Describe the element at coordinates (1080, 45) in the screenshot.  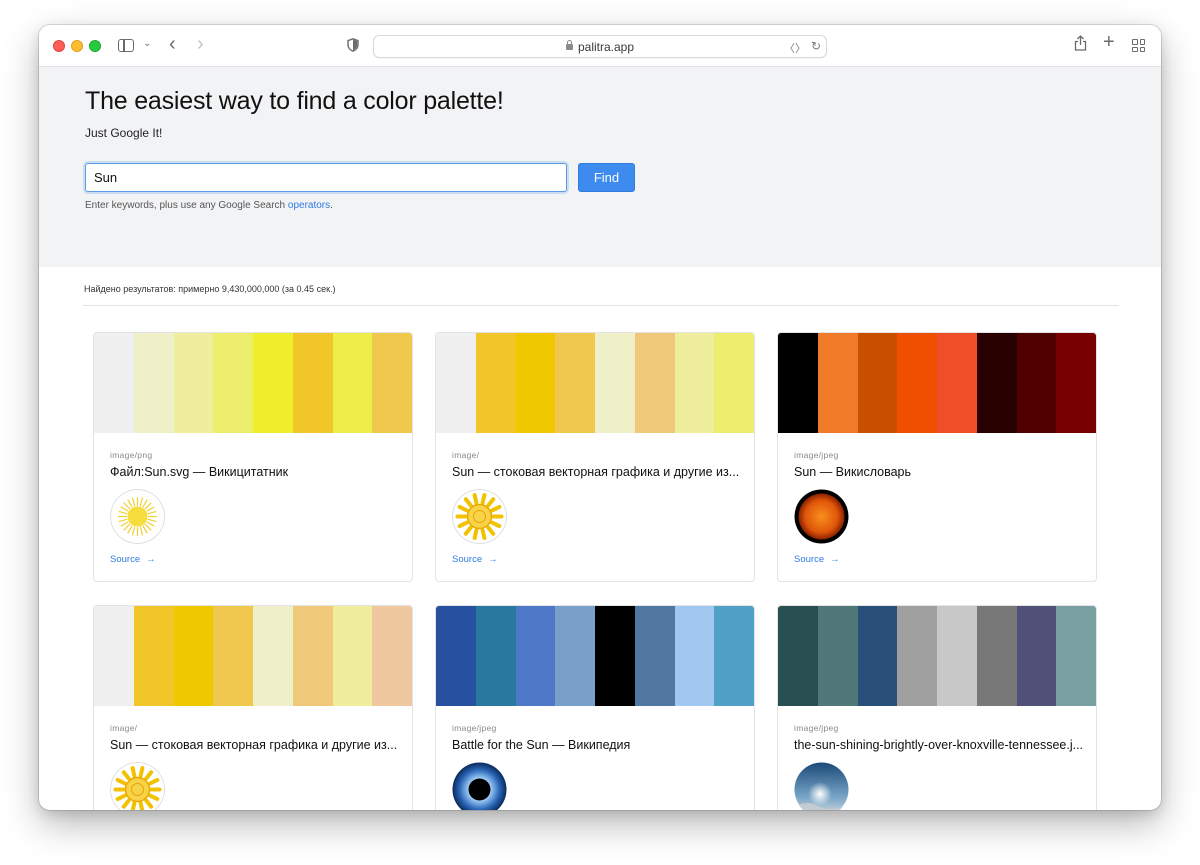
I see `share-icon` at that location.